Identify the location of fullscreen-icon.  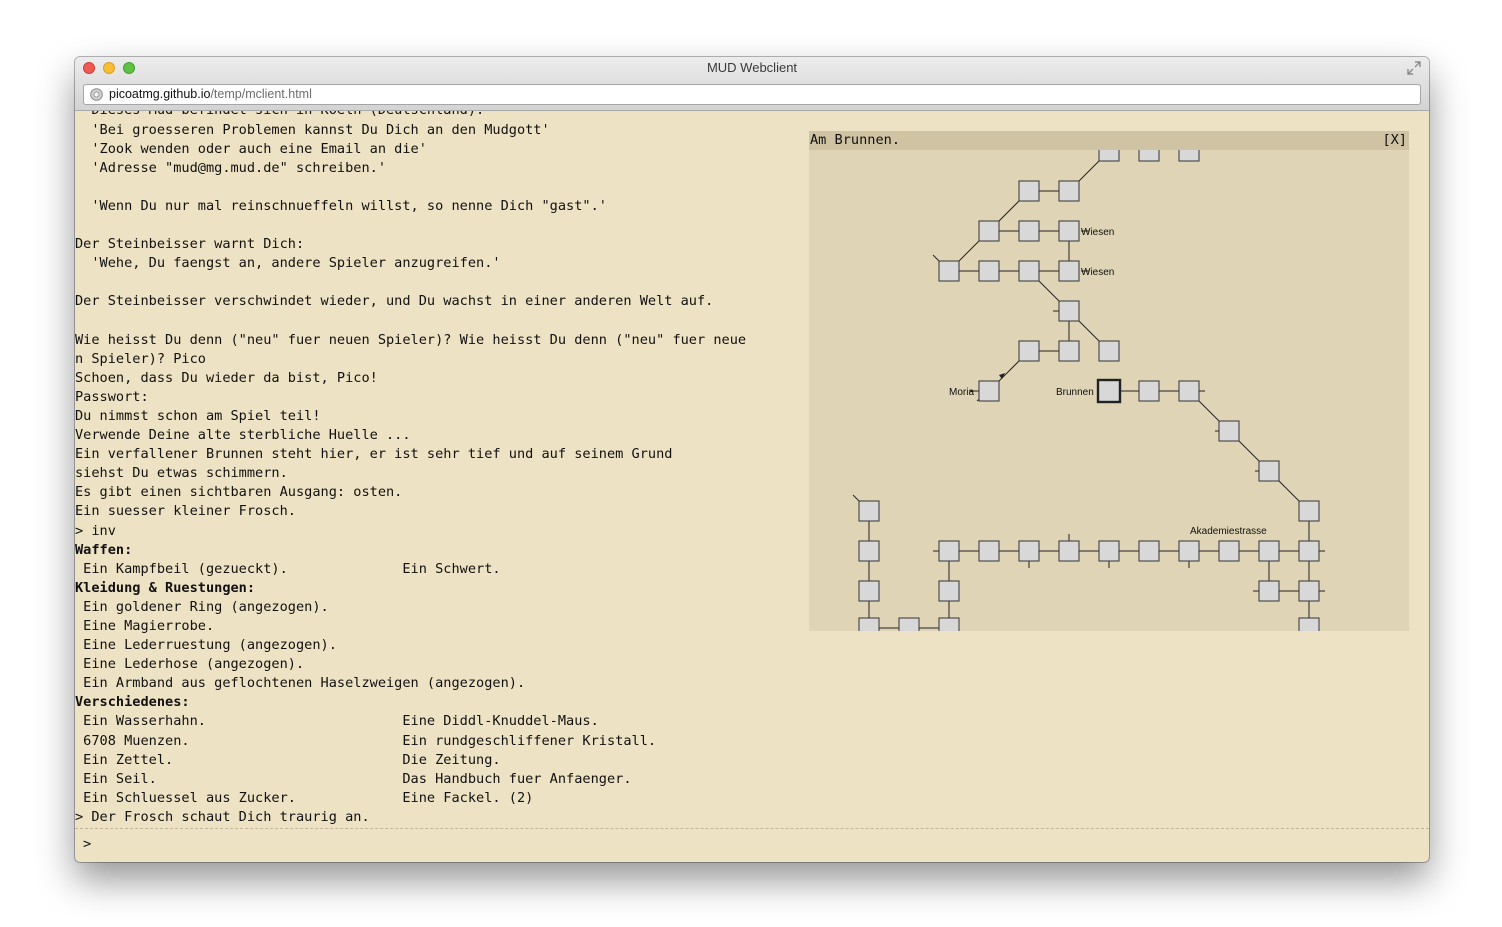
(1414, 68).